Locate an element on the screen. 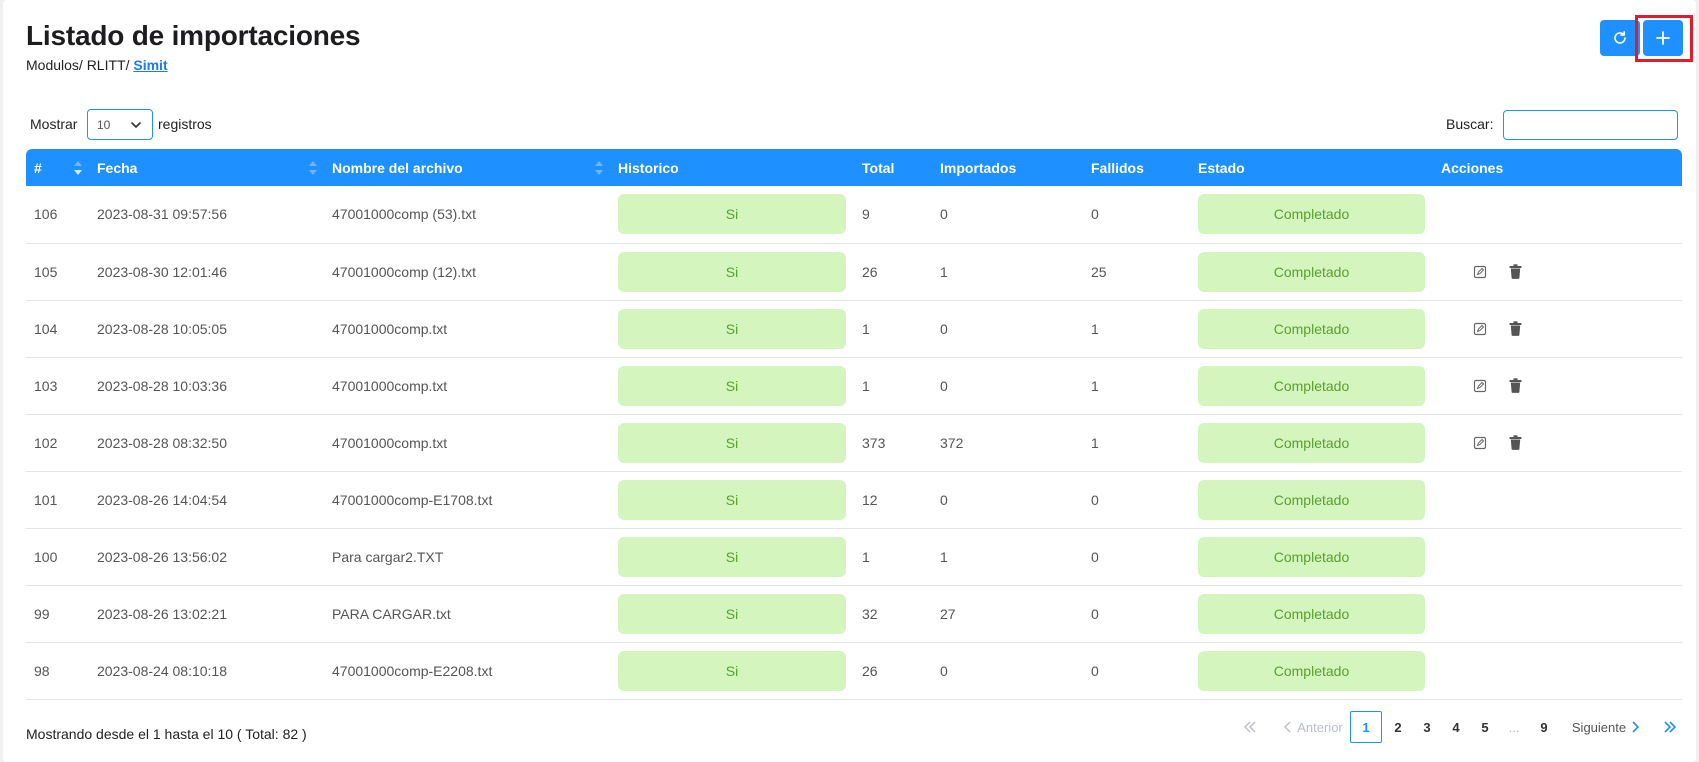 Image resolution: width=1699 pixels, height=762 pixels. show-label: Mostrar is located at coordinates (54, 124).